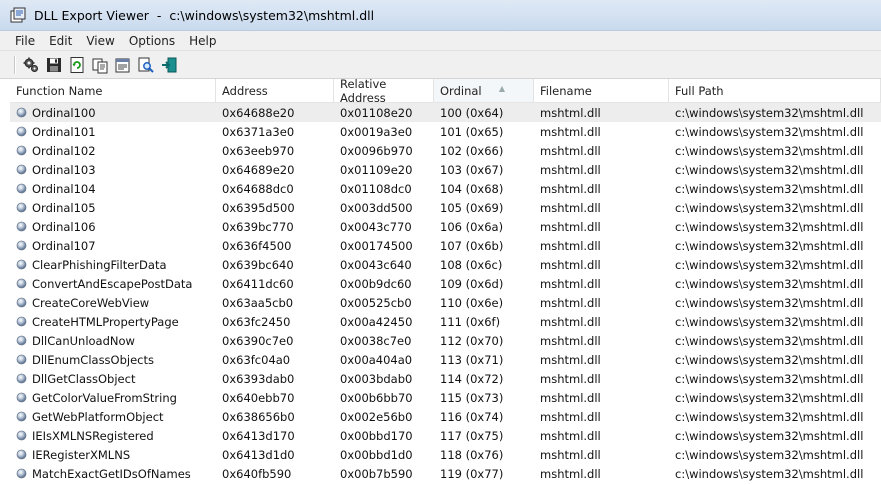 Image resolution: width=881 pixels, height=485 pixels. Describe the element at coordinates (384, 92) in the screenshot. I see `column-header-relative-address: Relative Address` at that location.